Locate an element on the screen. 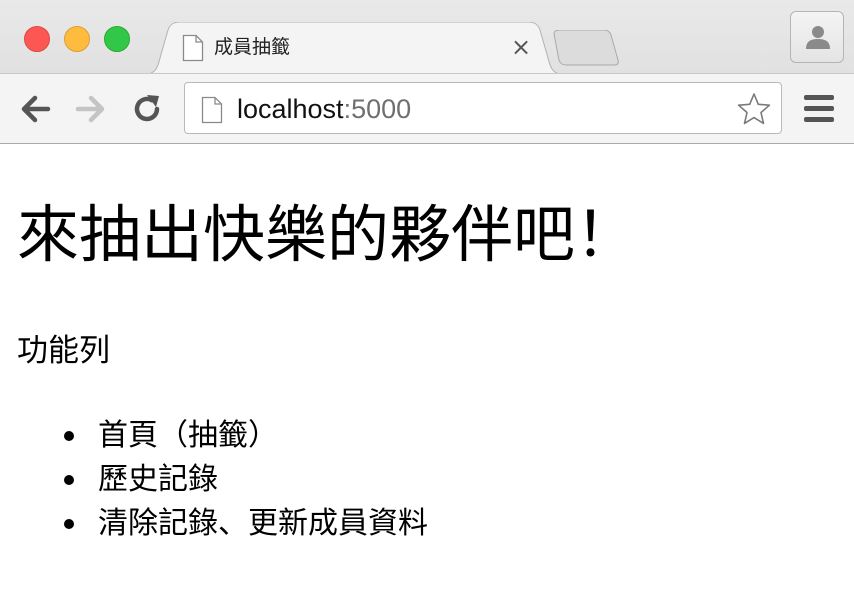  tab-strip: 成員抽籤 × is located at coordinates (427, 37).